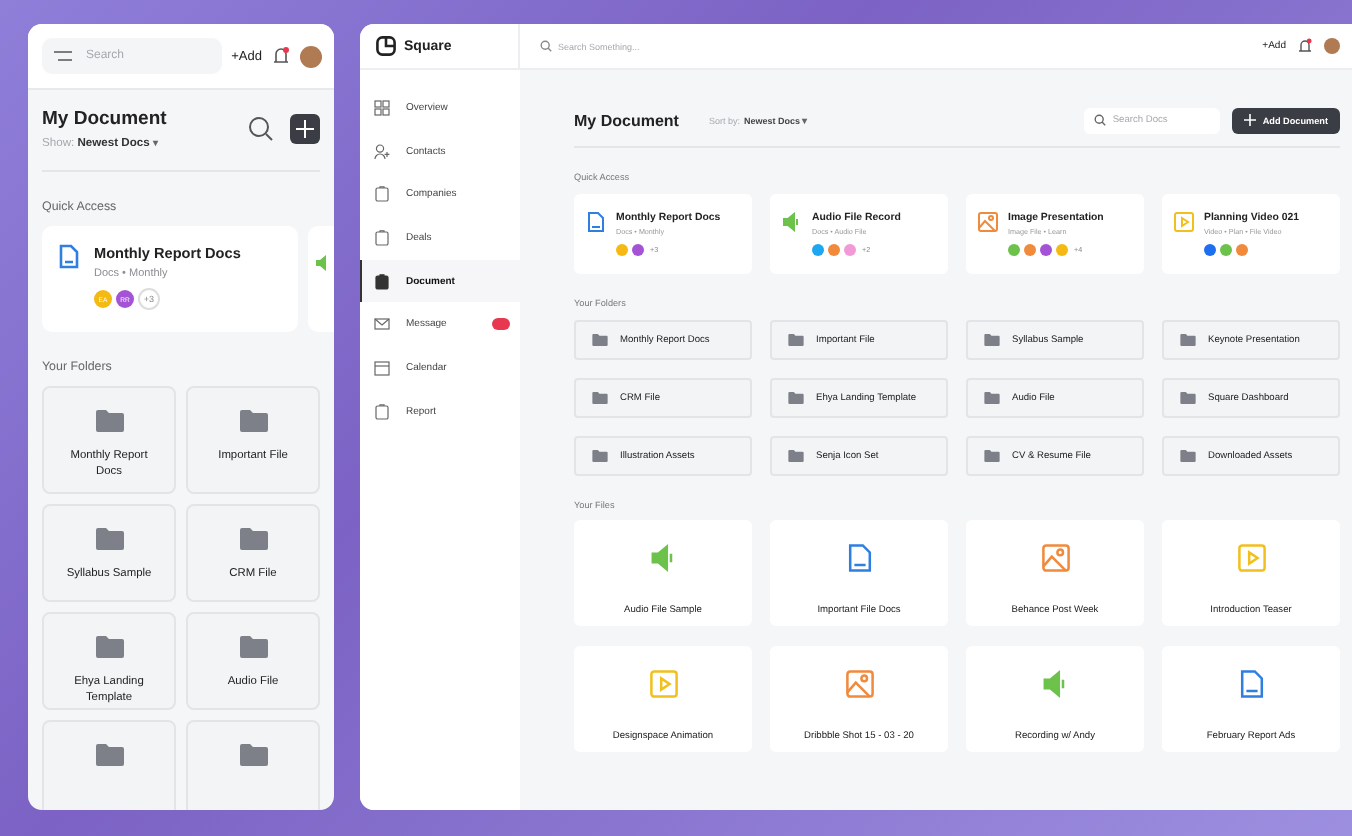 This screenshot has height=836, width=1352. I want to click on menu-icon, so click(63, 56).